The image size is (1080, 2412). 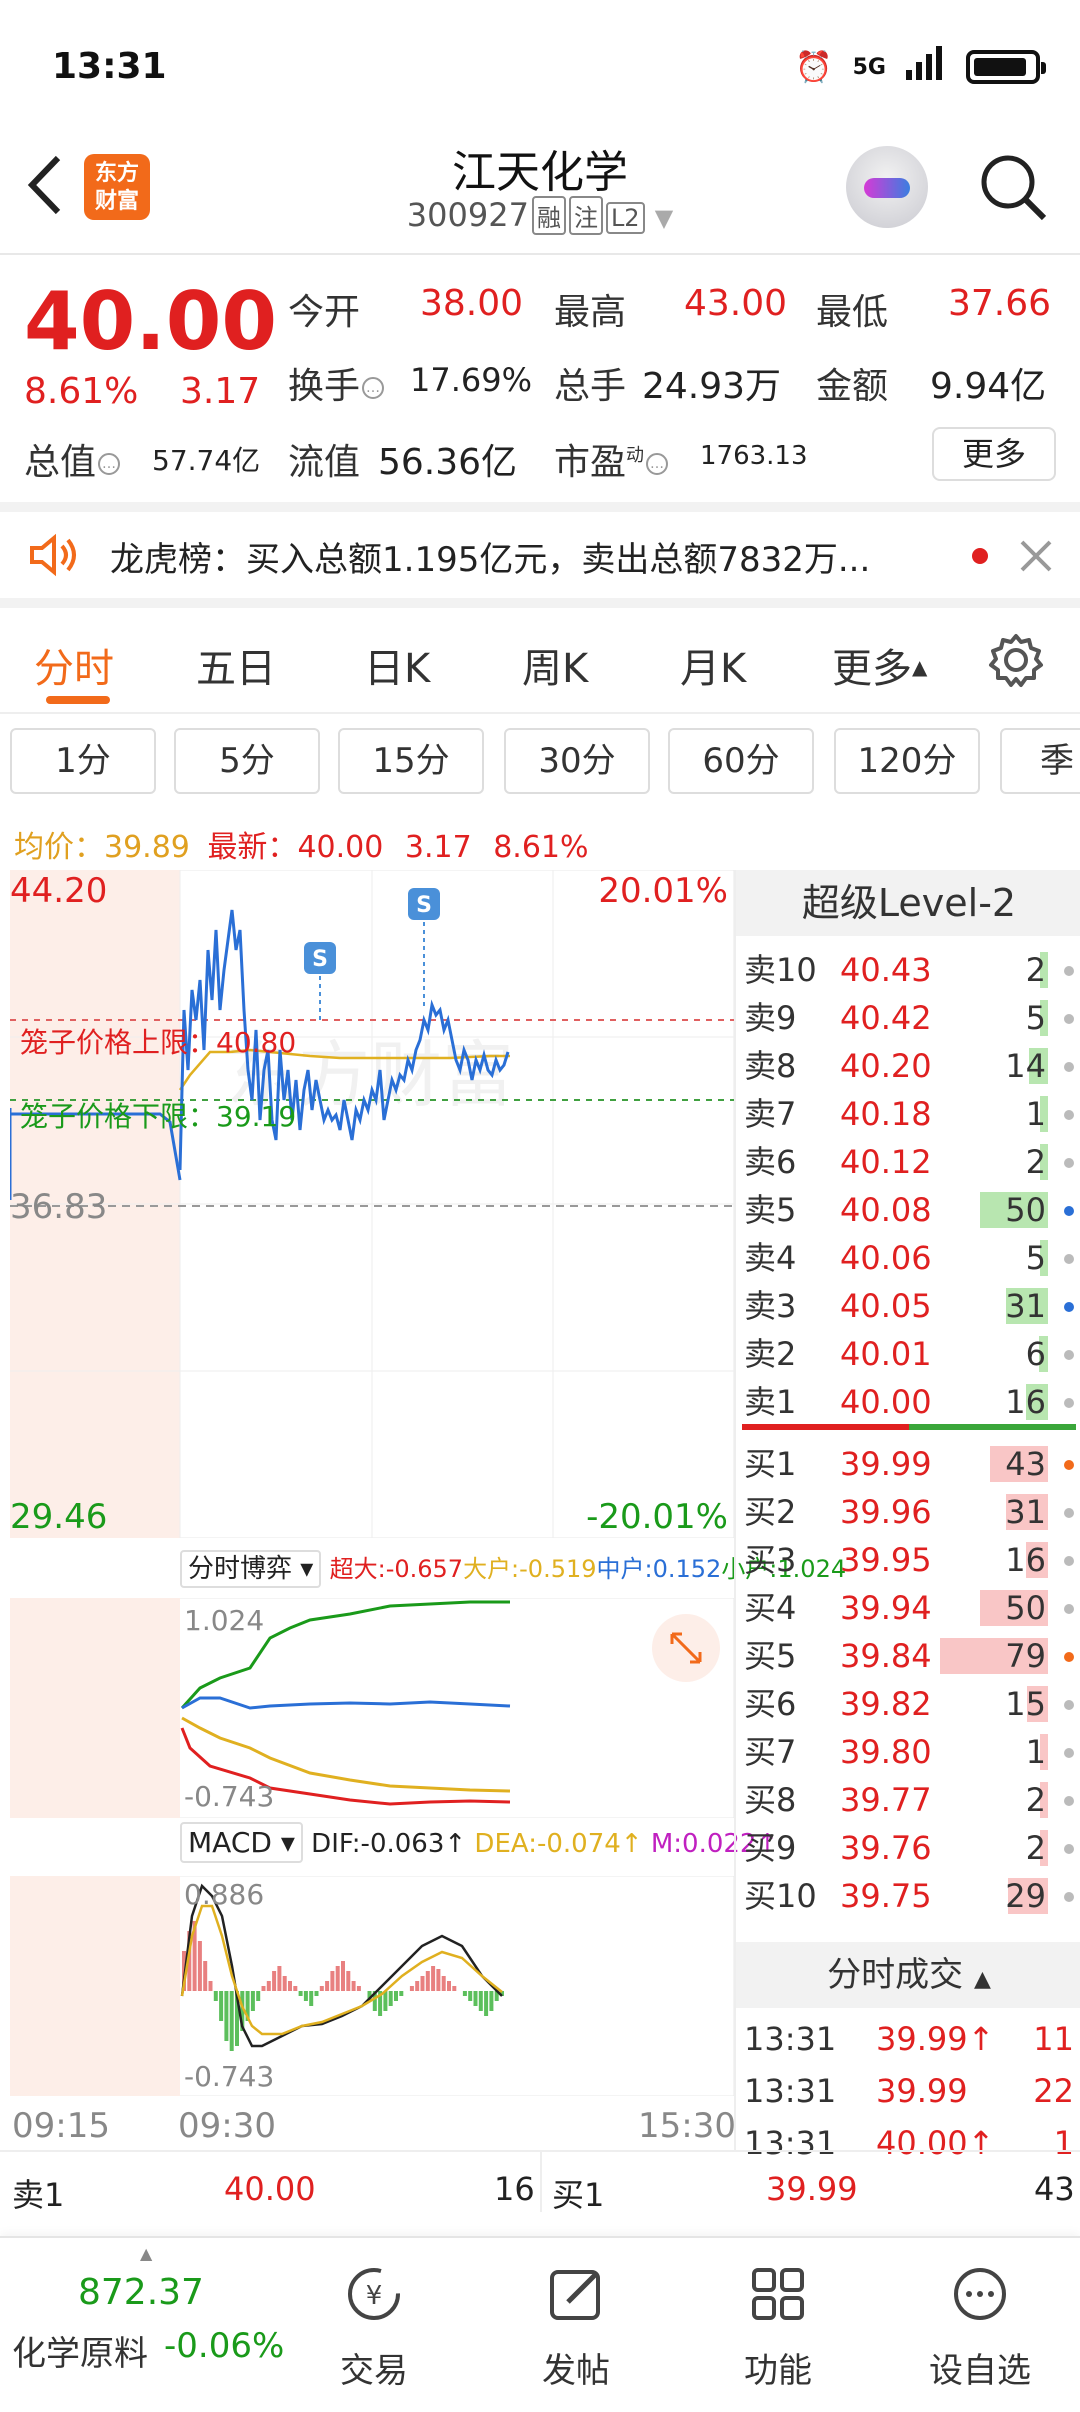 What do you see at coordinates (372, 1986) in the screenshot?
I see `macd-chart: 0.886 -0.743` at bounding box center [372, 1986].